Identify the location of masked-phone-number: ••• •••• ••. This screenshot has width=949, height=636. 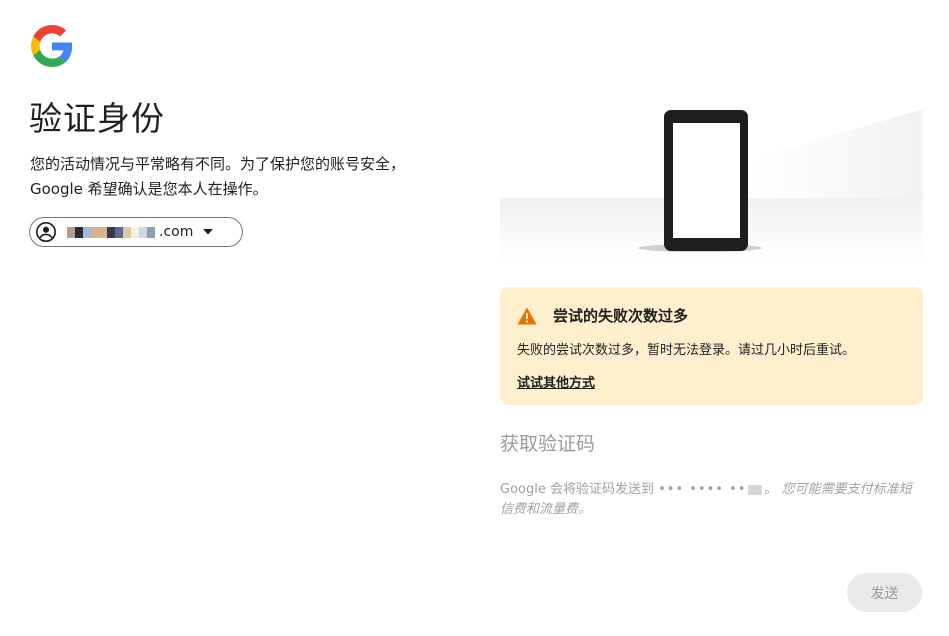
(702, 489).